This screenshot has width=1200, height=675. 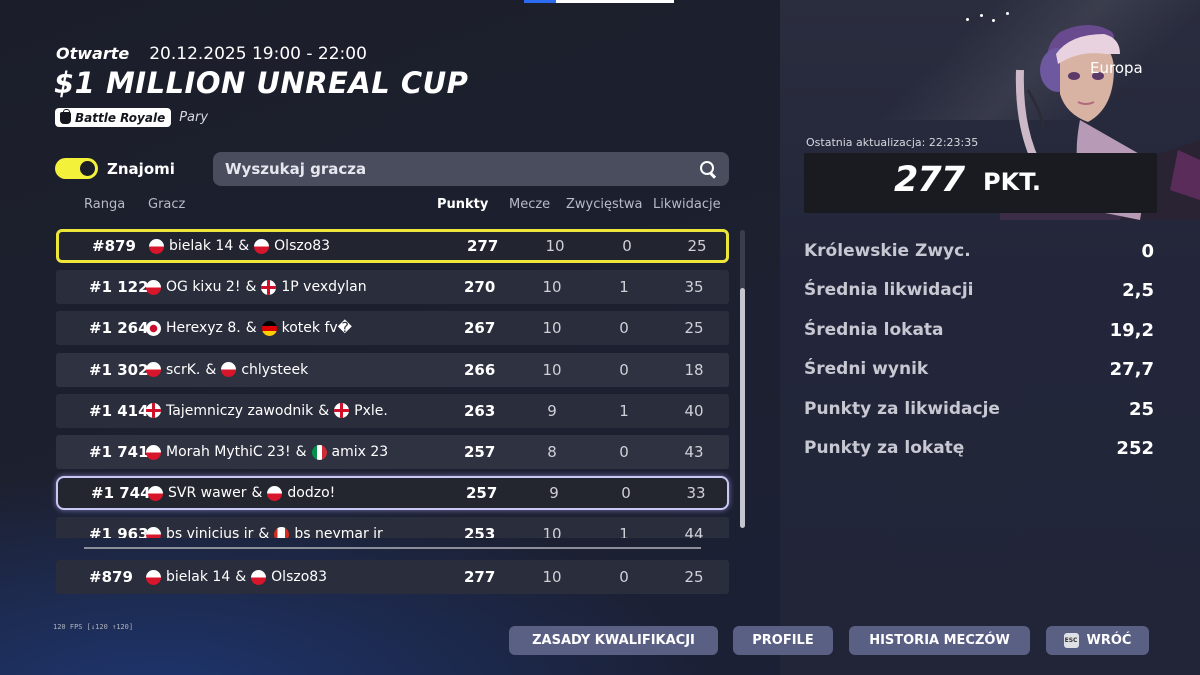 What do you see at coordinates (360, 452) in the screenshot?
I see `player-name: amix 23` at bounding box center [360, 452].